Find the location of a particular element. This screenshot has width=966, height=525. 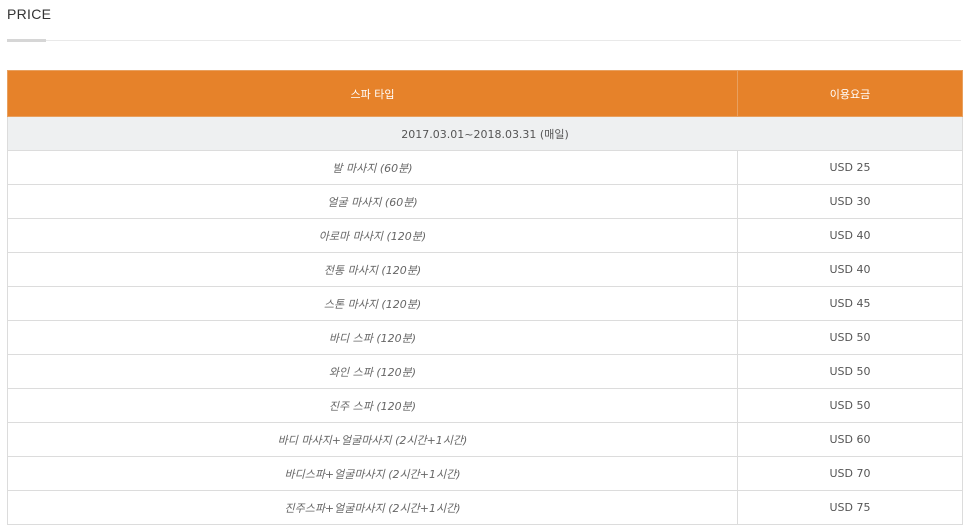

spa-type-cell: 진주 스파 (120분) is located at coordinates (372, 405).